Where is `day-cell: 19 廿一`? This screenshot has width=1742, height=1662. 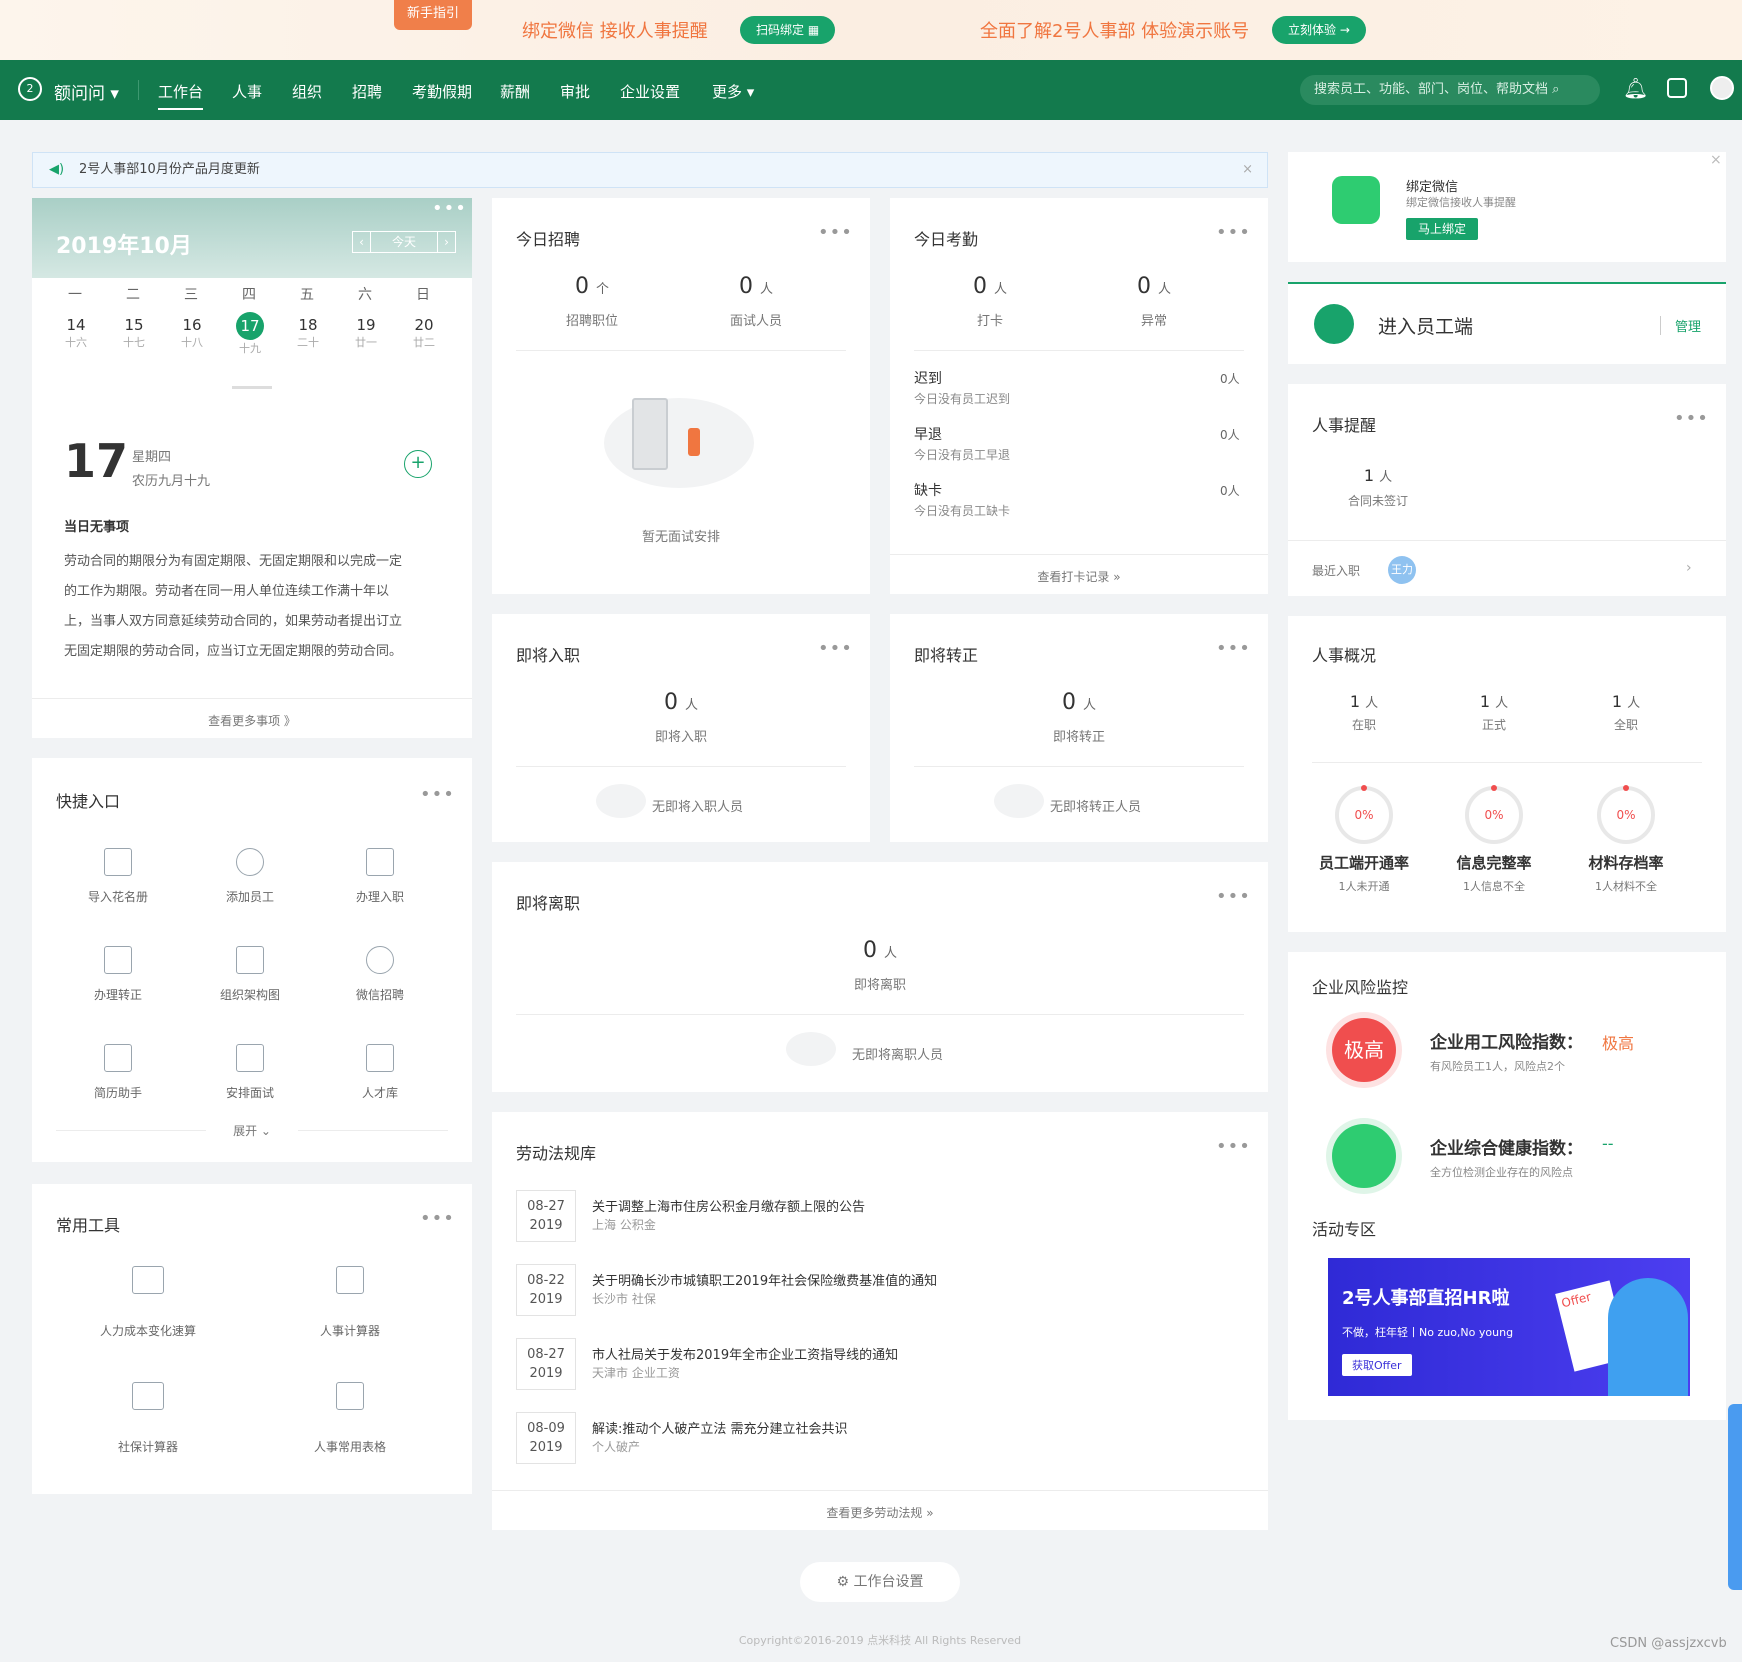
day-cell: 19 廿一 is located at coordinates (366, 333).